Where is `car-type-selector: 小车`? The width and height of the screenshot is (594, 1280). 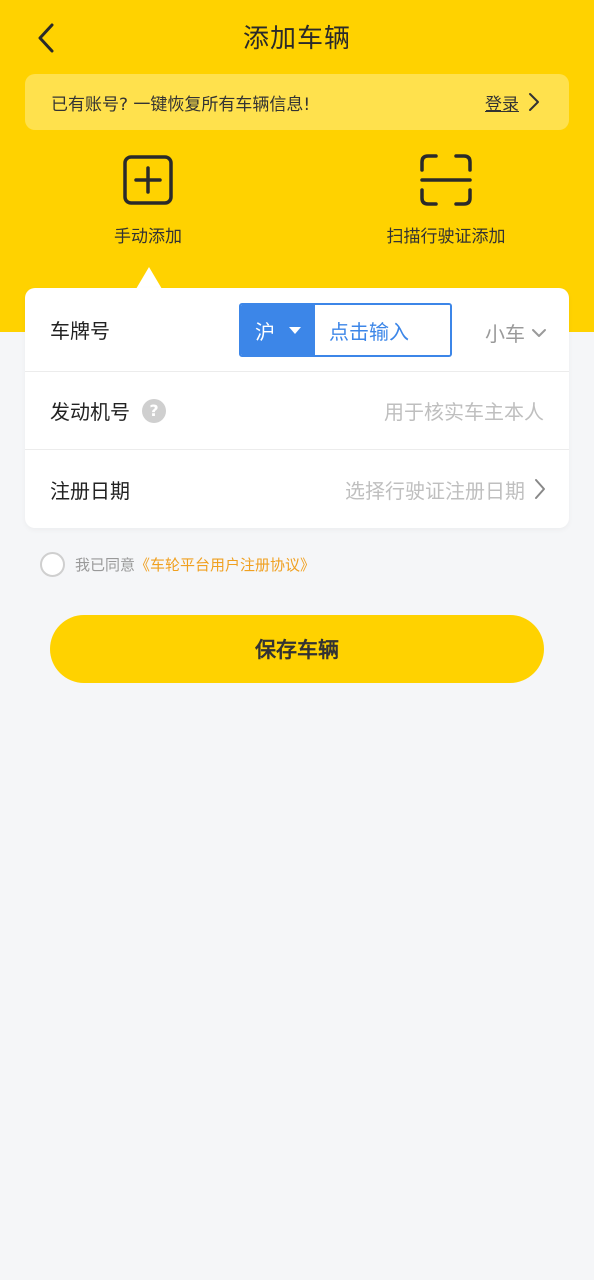 car-type-selector: 小车 is located at coordinates (516, 332).